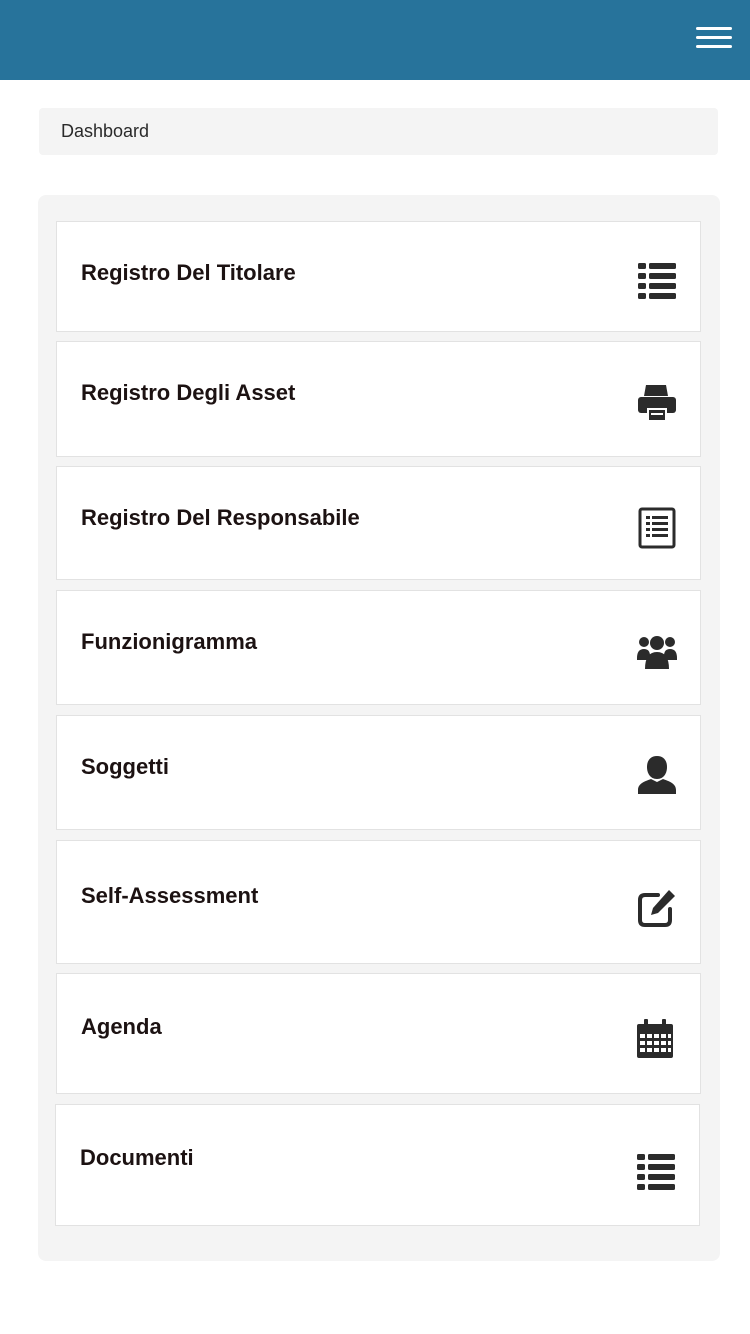 The height and width of the screenshot is (1334, 750). Describe the element at coordinates (188, 272) in the screenshot. I see `menu-item-label: Registro Del Titolare` at that location.